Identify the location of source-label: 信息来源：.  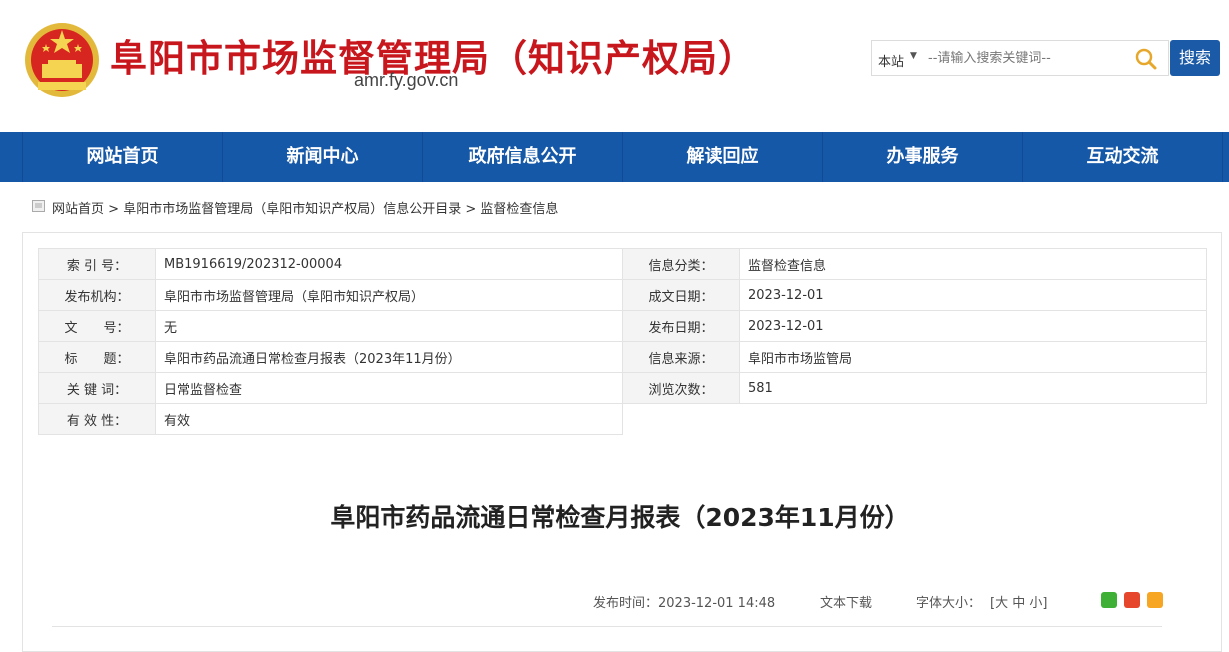
(681, 357).